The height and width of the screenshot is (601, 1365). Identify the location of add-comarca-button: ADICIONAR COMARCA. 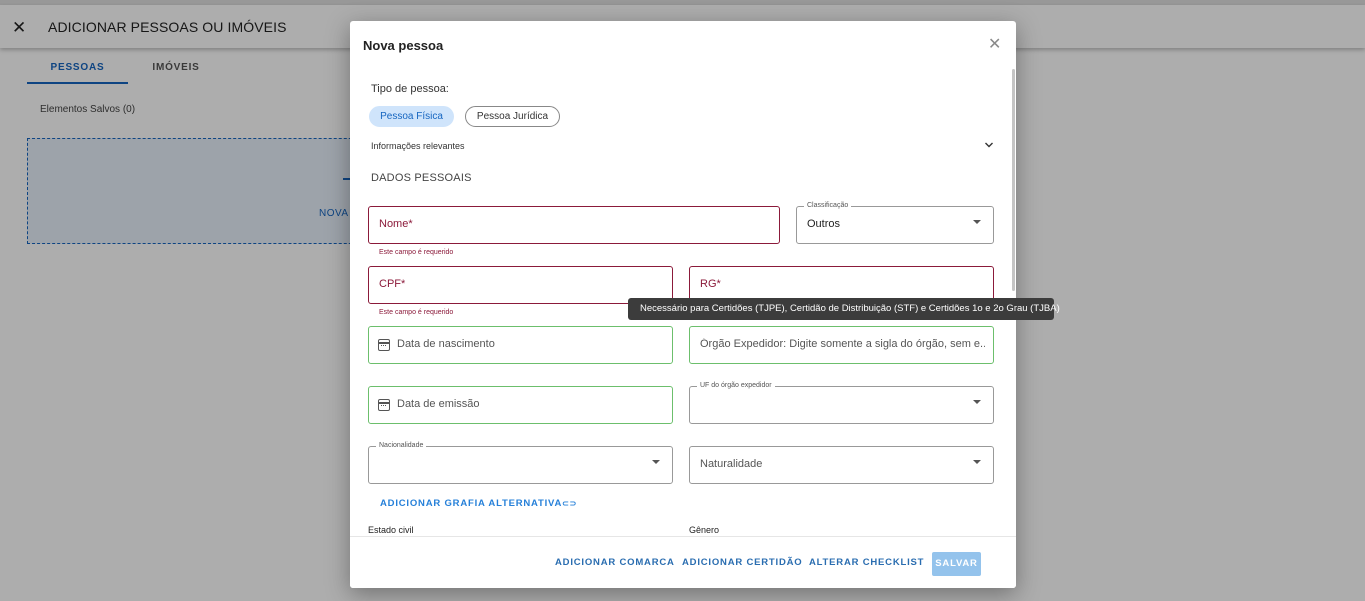
(615, 562).